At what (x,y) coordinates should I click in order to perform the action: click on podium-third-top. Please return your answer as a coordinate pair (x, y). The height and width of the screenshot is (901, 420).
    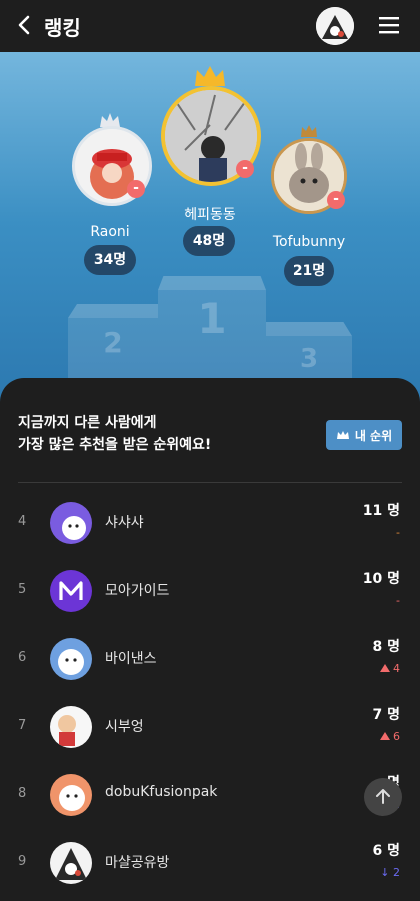
    Looking at the image, I should click on (309, 329).